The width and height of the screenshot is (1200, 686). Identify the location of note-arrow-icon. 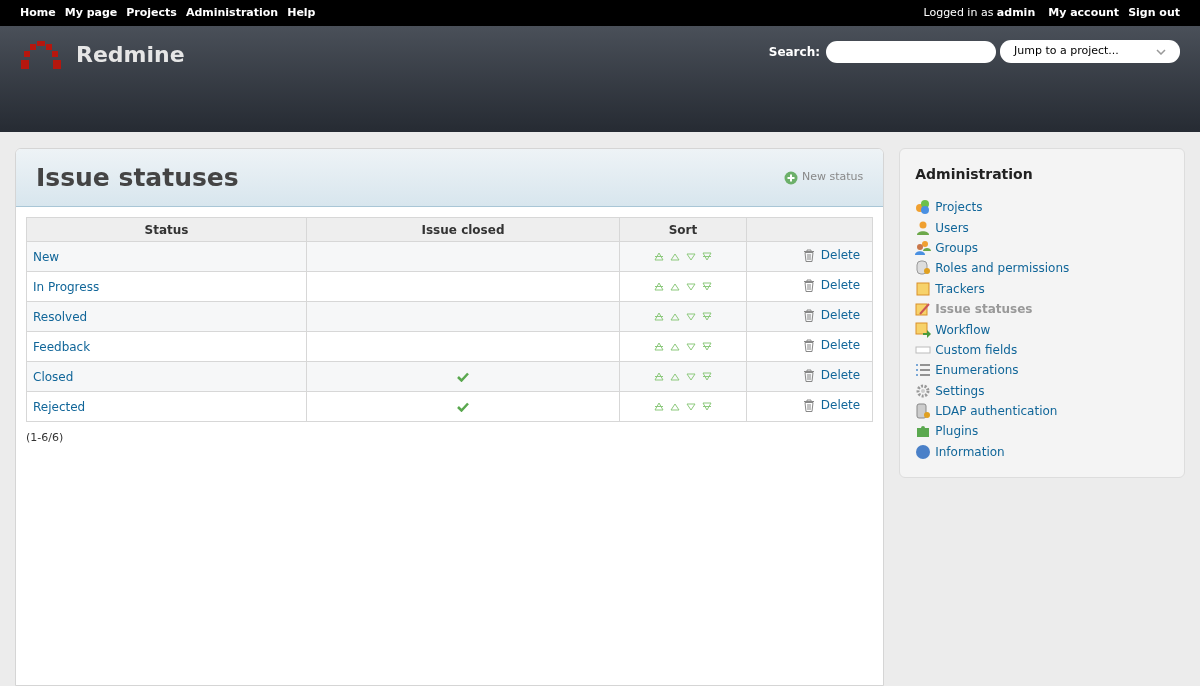
(923, 329).